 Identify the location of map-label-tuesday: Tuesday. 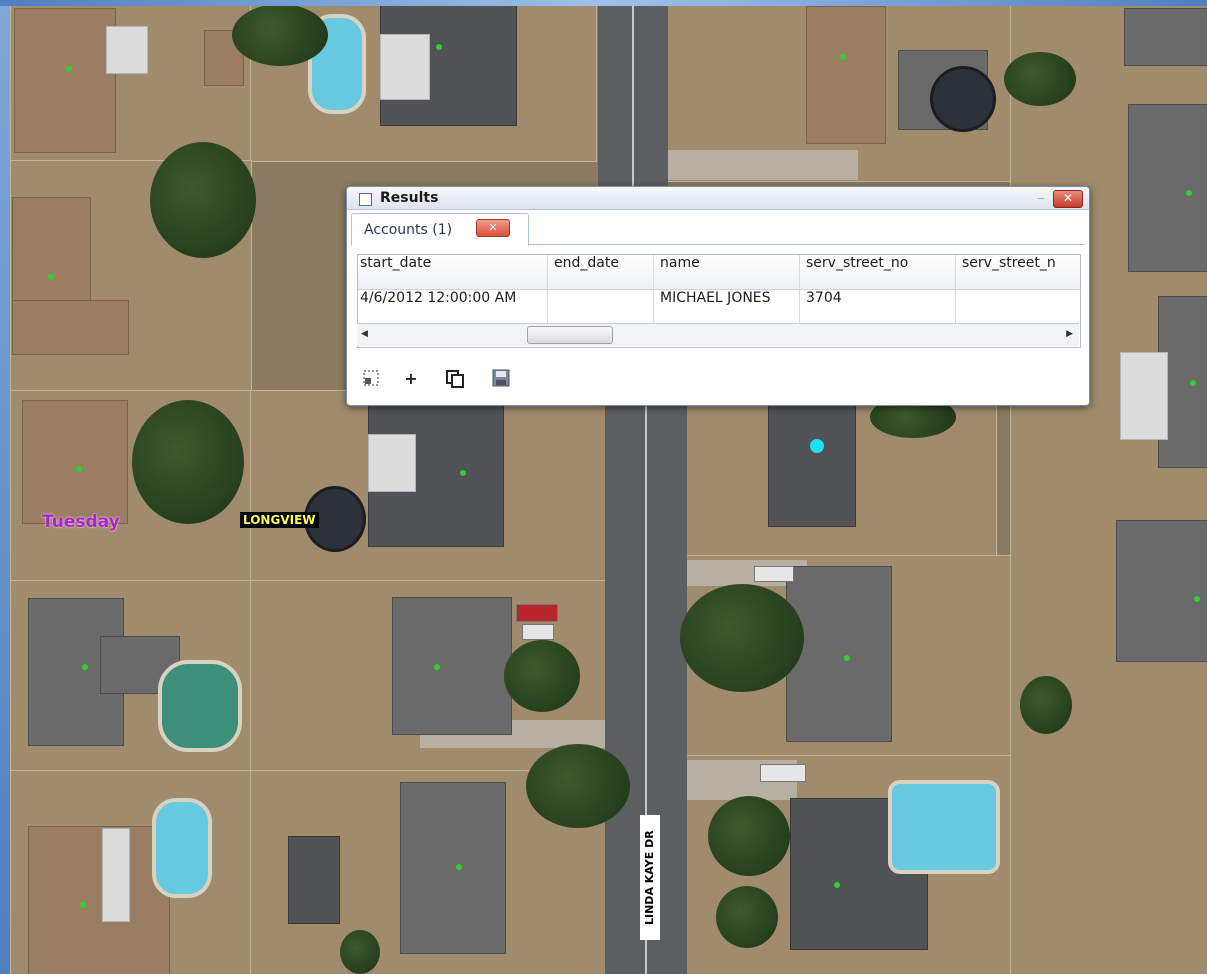
(81, 522).